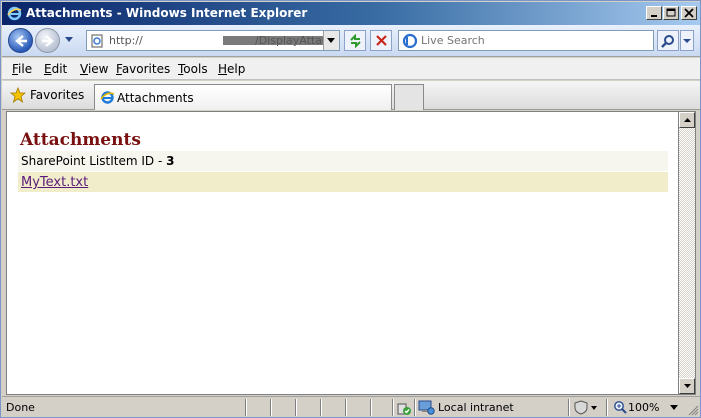  Describe the element at coordinates (94, 161) in the screenshot. I see `listitem-id-label: SharePoint ListItem ID -` at that location.